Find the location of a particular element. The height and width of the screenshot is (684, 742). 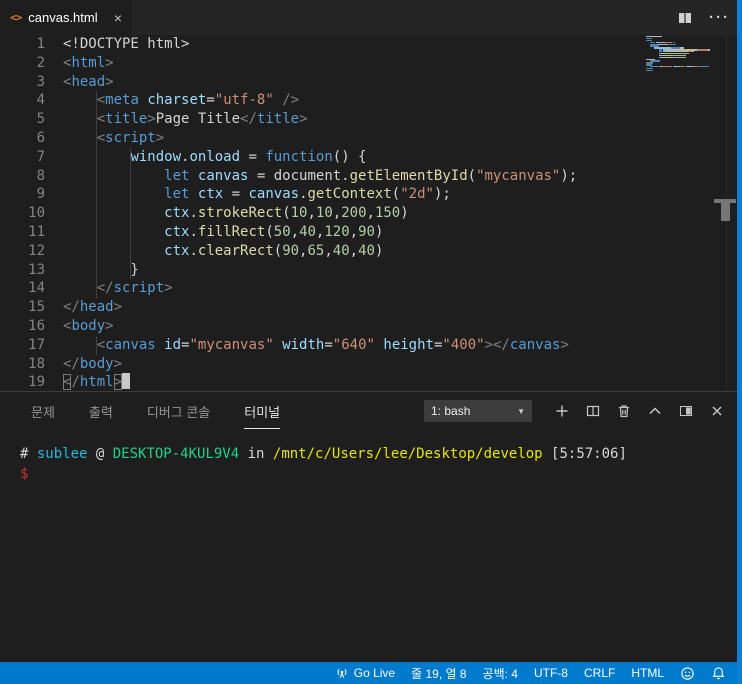

line-number: 1 is located at coordinates (22, 44).